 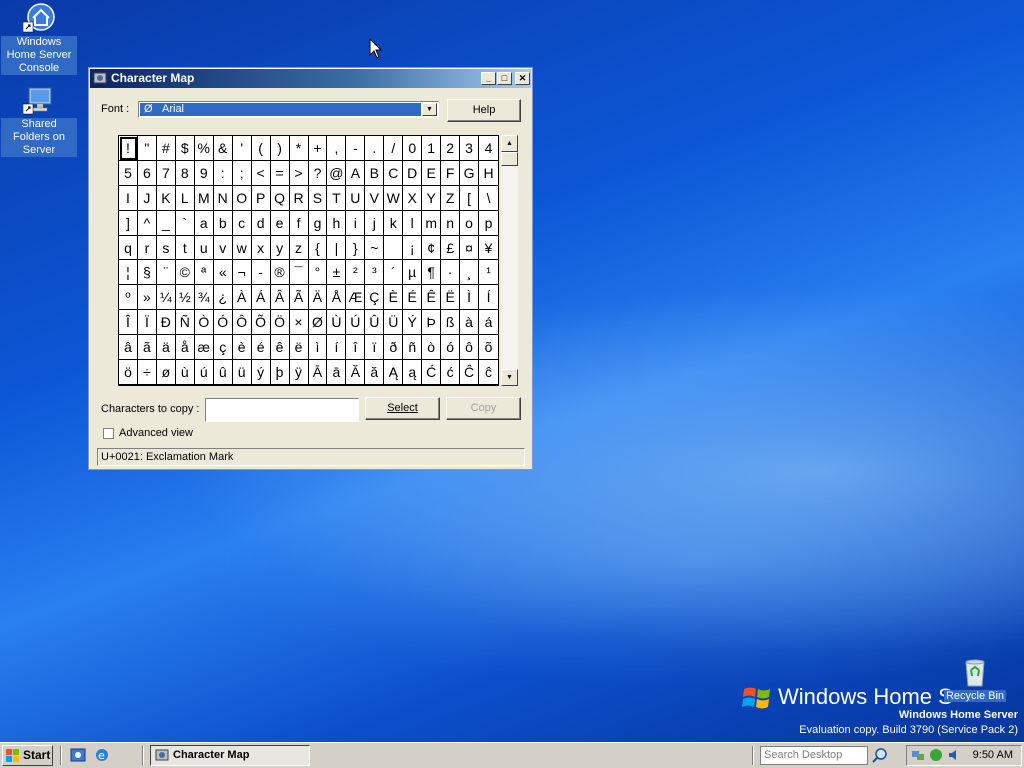 I want to click on character-cell: Û, so click(x=375, y=323).